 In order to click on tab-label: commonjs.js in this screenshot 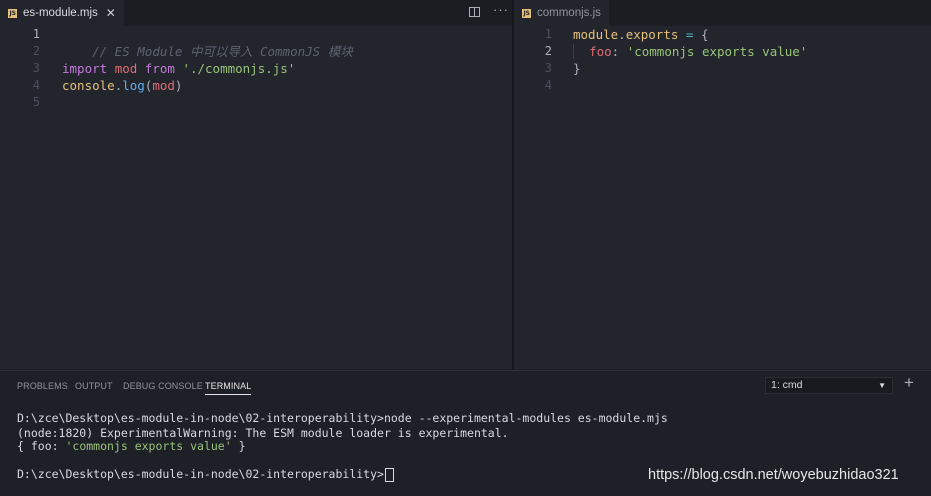, I will do `click(569, 13)`.